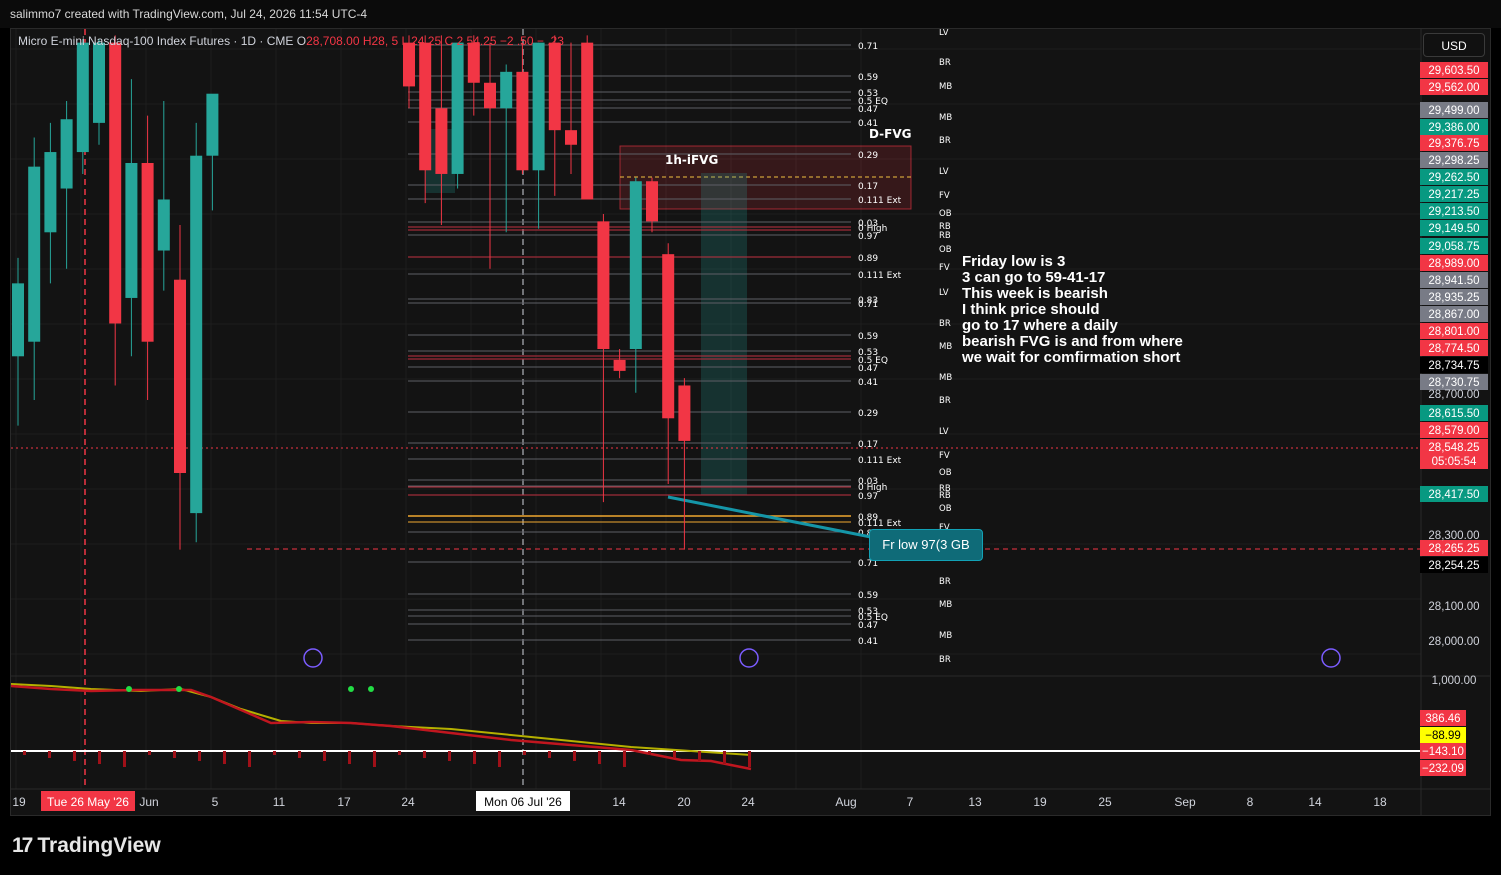 The height and width of the screenshot is (875, 1501). I want to click on time-axis-tick: 8, so click(1250, 802).